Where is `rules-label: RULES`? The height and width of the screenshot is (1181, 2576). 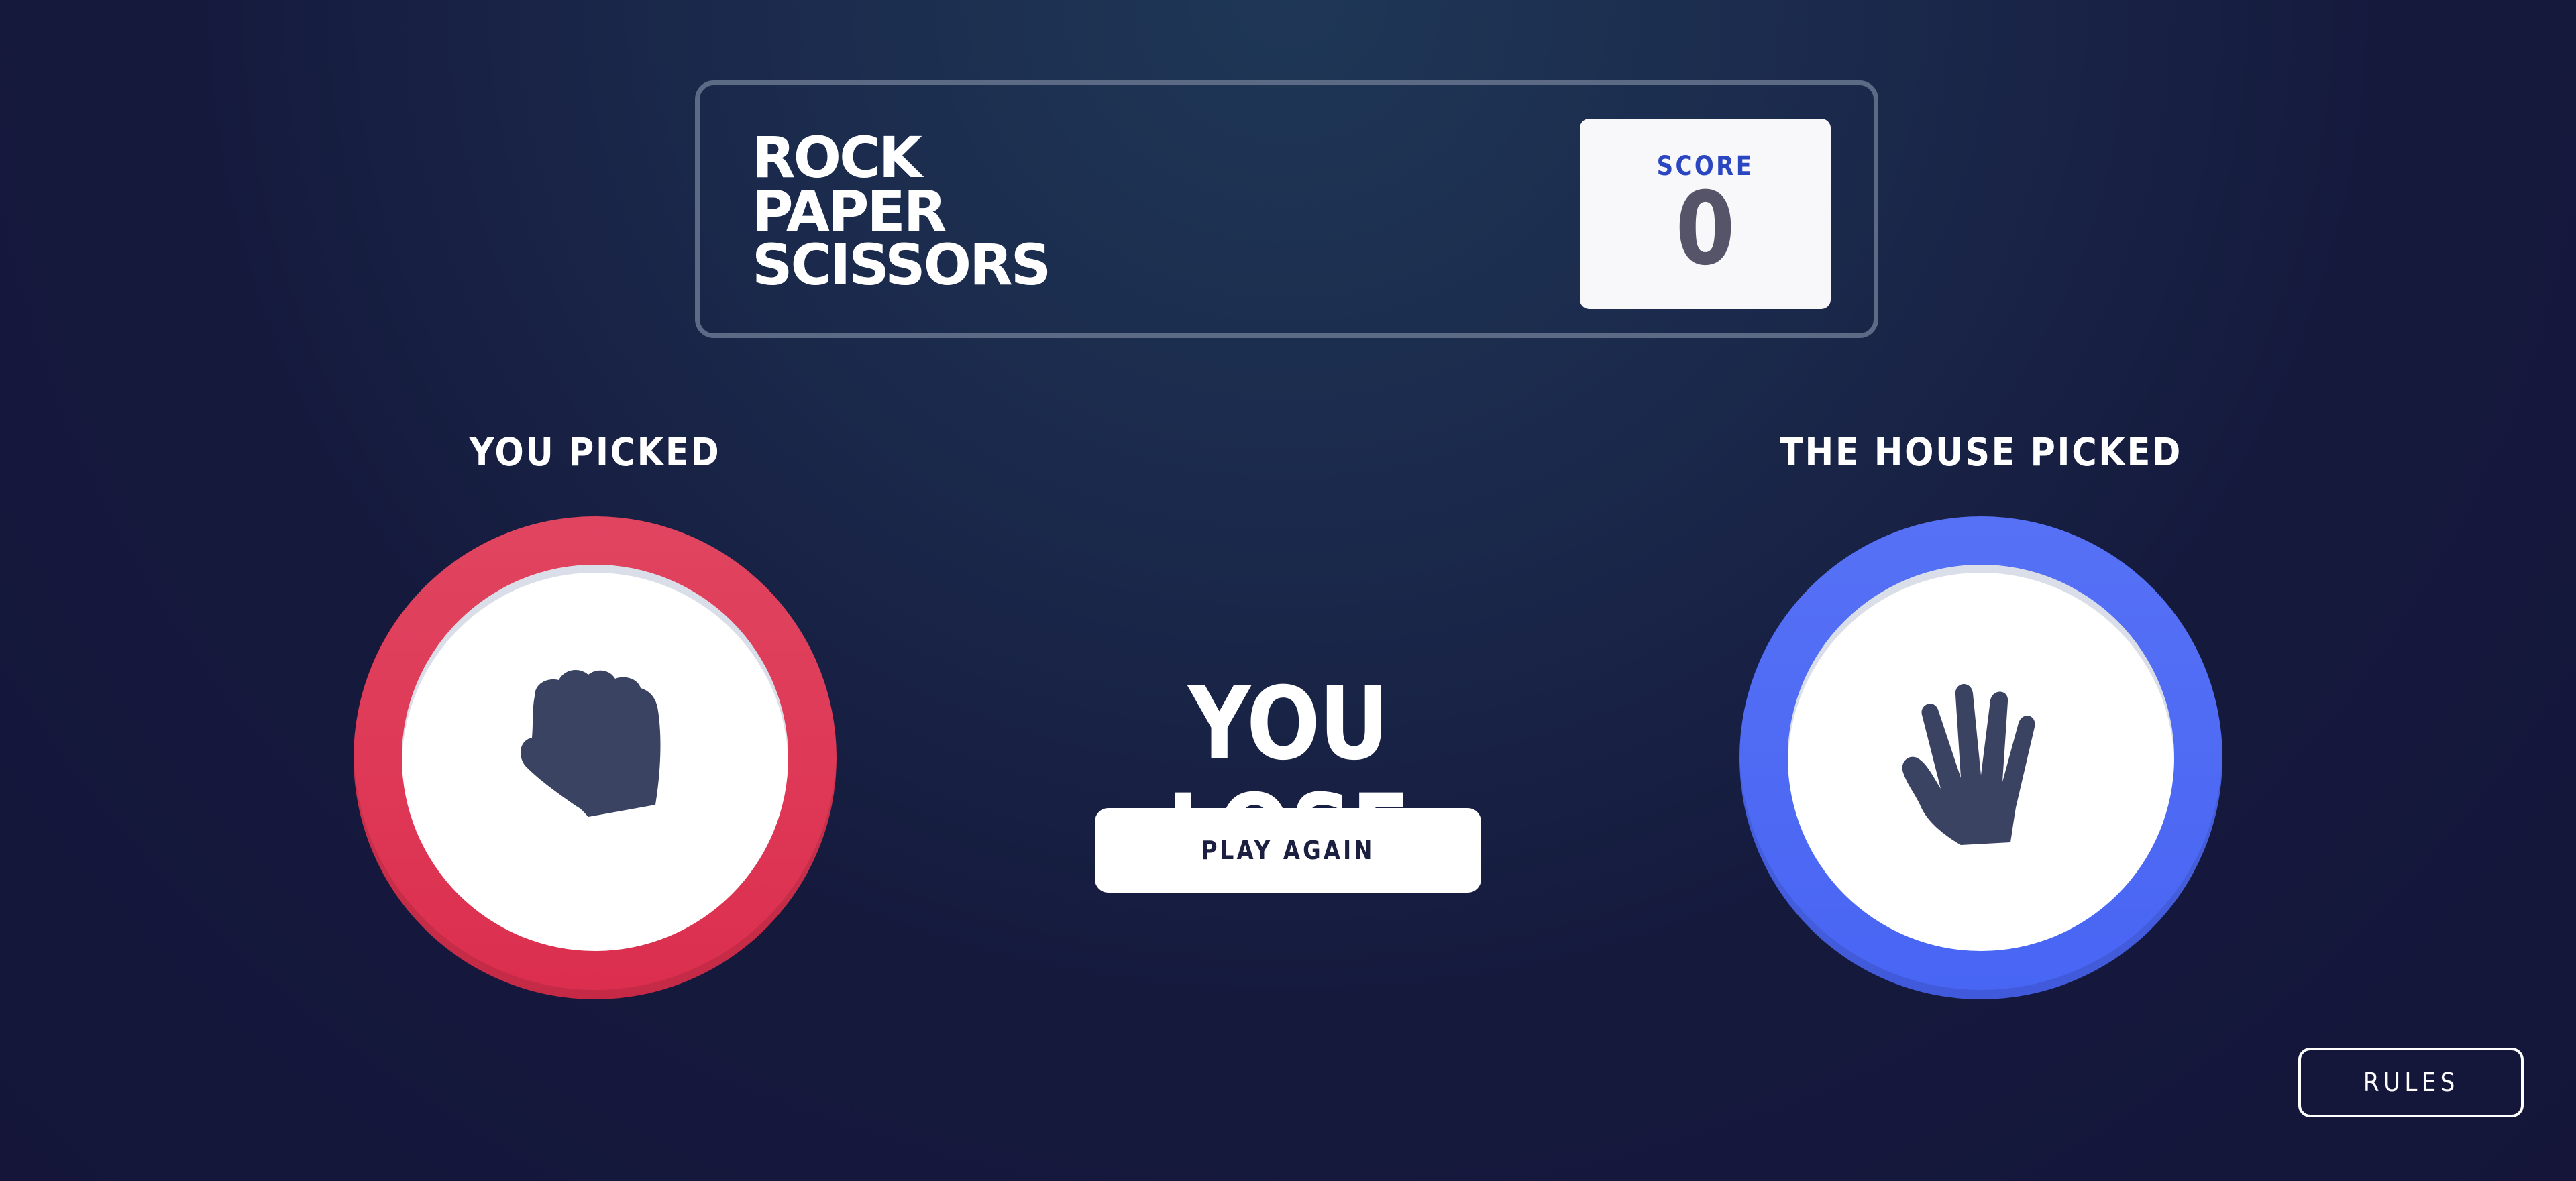 rules-label: RULES is located at coordinates (2411, 1082).